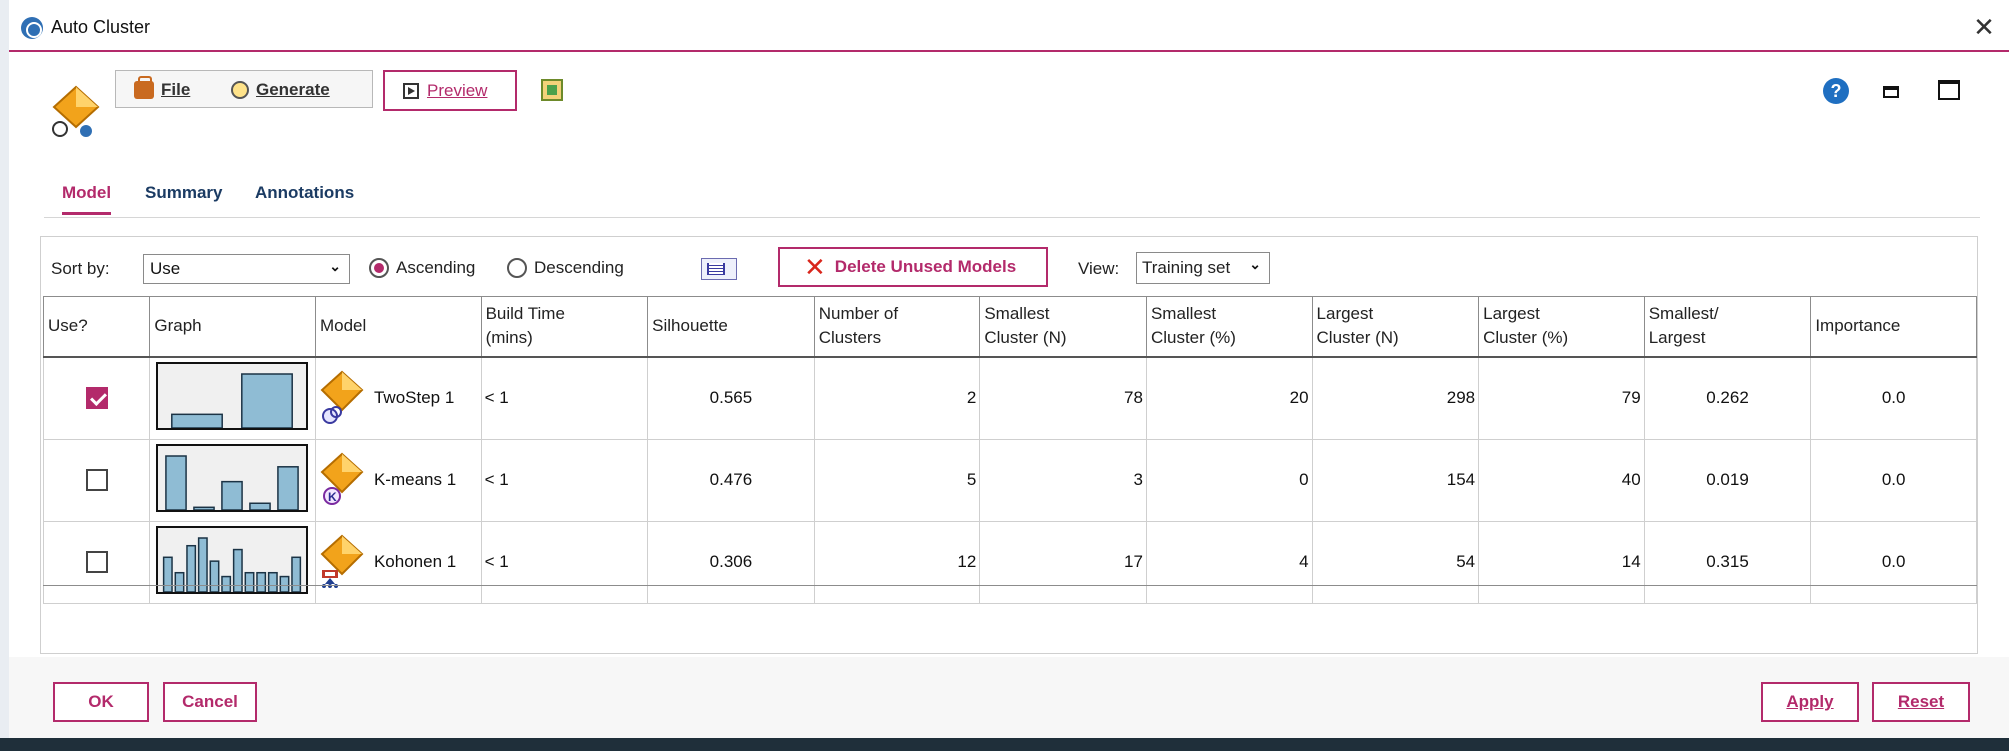 This screenshot has width=2009, height=751. I want to click on smallest-pct-cell: 20, so click(1229, 398).